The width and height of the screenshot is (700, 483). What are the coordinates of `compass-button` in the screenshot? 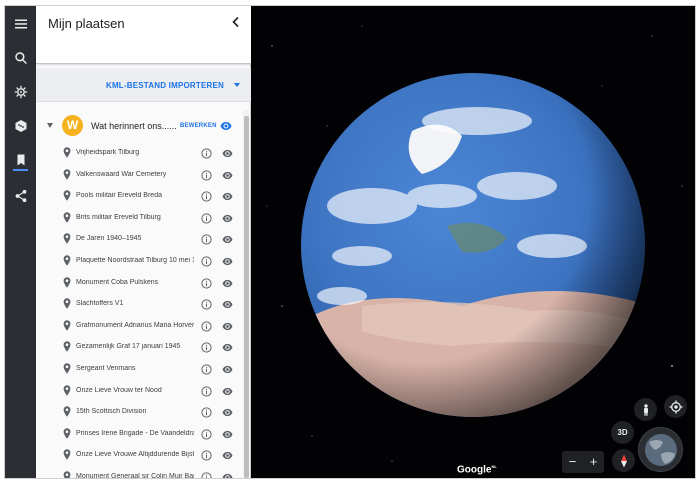 It's located at (623, 460).